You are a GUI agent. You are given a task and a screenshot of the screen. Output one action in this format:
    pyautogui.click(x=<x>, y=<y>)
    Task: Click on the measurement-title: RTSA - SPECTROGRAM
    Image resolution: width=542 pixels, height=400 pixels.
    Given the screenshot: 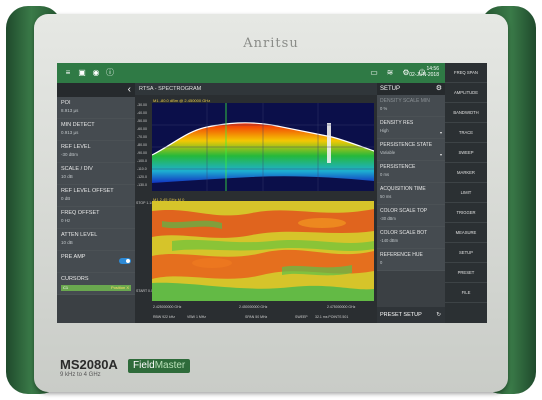 What is the action you would take?
    pyautogui.click(x=256, y=89)
    